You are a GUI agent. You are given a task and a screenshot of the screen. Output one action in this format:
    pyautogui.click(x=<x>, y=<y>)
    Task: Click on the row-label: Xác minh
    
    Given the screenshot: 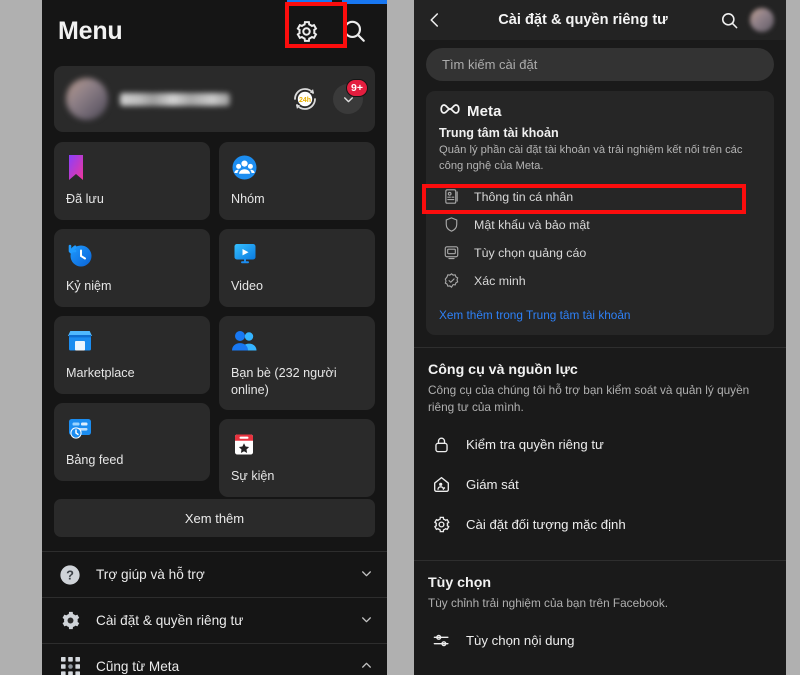 What is the action you would take?
    pyautogui.click(x=500, y=280)
    